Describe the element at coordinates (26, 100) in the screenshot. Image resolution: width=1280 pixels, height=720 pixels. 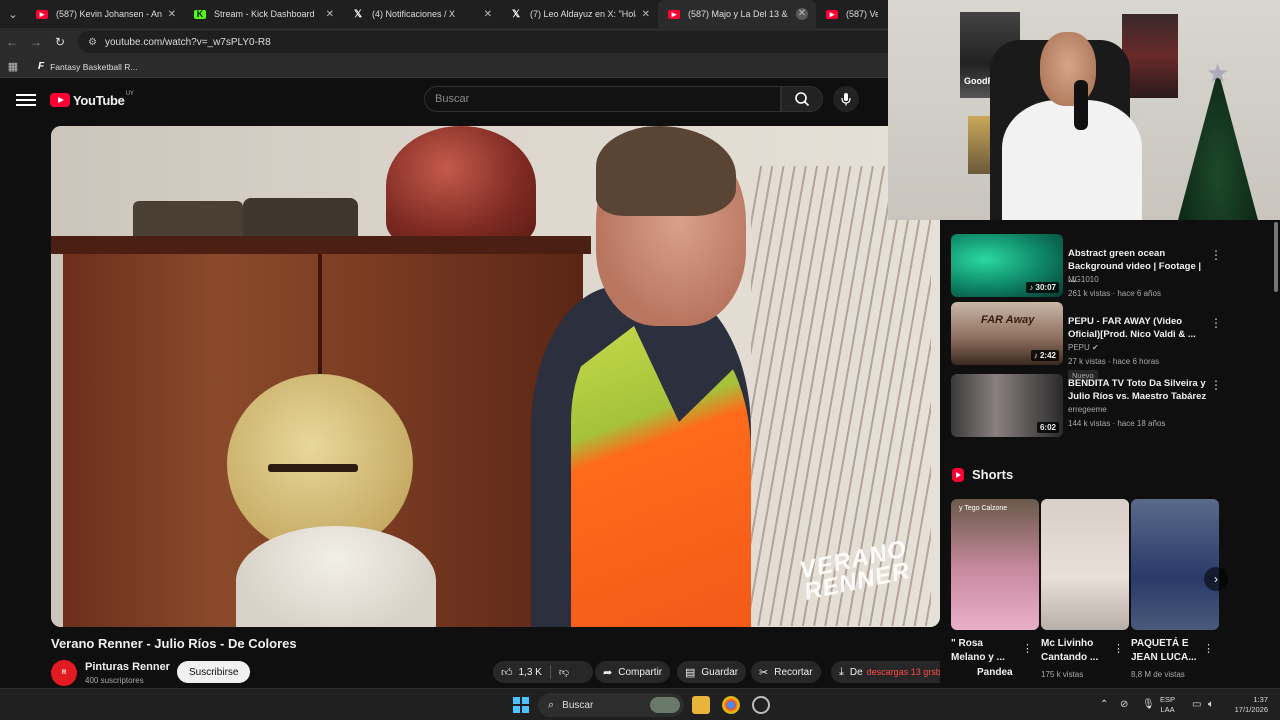
I see `menu-icon` at that location.